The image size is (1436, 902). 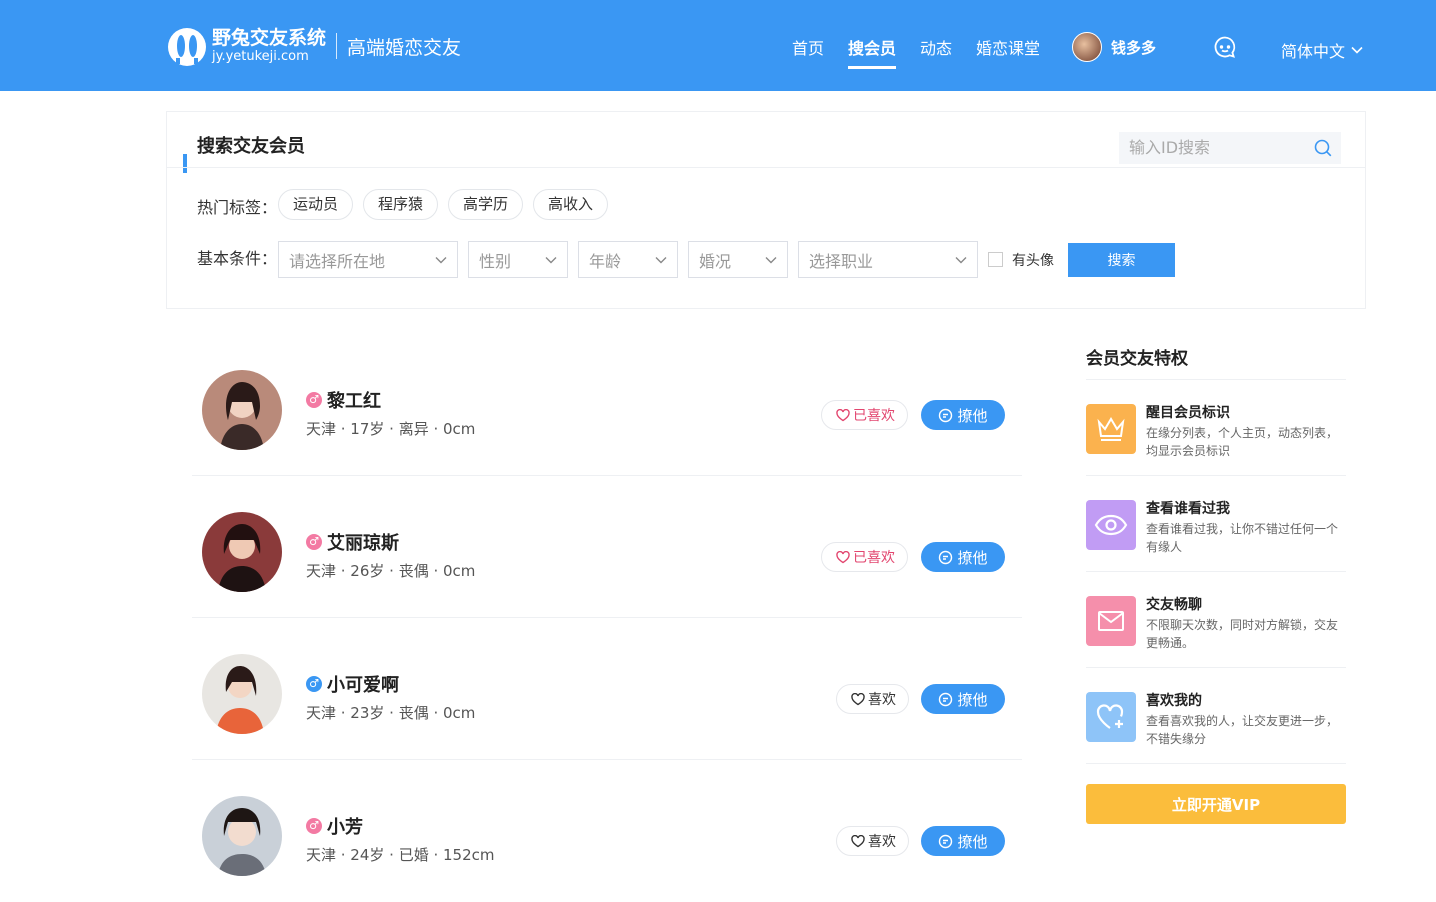 What do you see at coordinates (518, 259) in the screenshot?
I see `gender-select: 性别` at bounding box center [518, 259].